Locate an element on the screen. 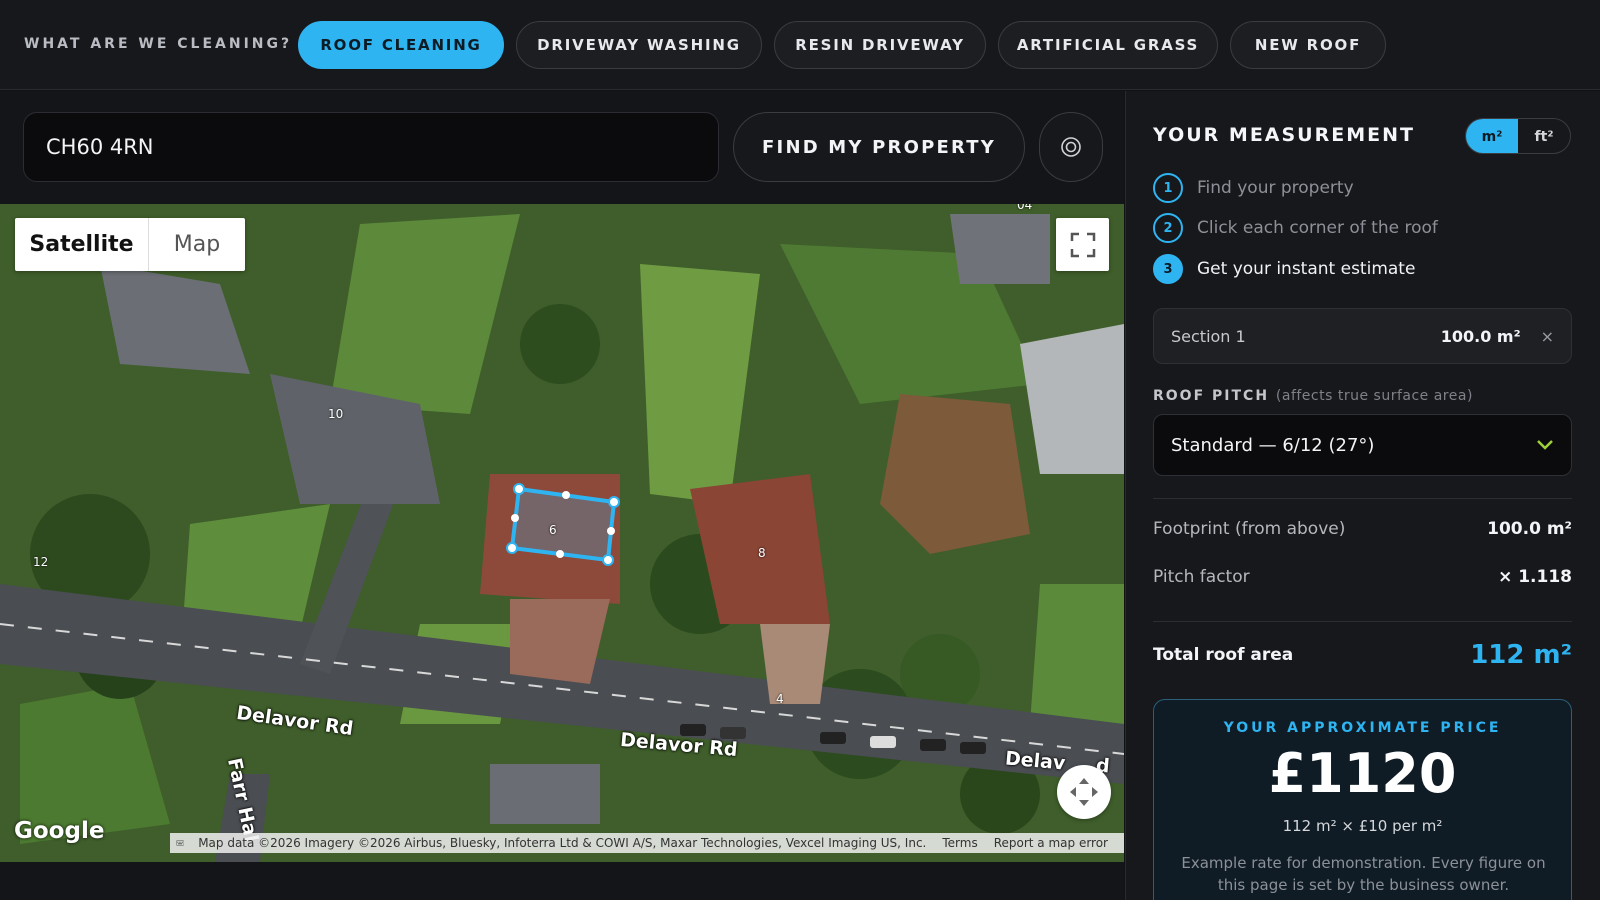 Image resolution: width=1600 pixels, height=900 pixels. house-number: 8 is located at coordinates (762, 553).